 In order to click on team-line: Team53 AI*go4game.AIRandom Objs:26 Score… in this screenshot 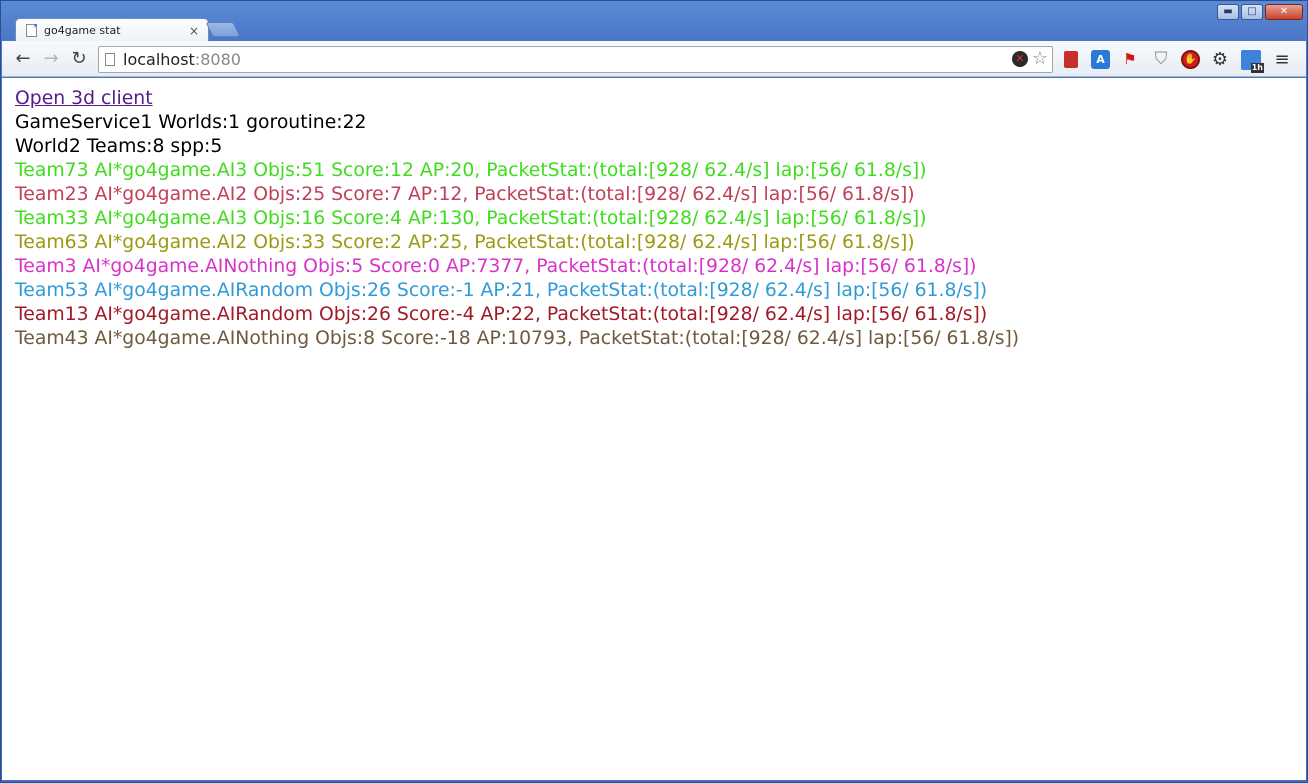, I will do `click(501, 290)`.